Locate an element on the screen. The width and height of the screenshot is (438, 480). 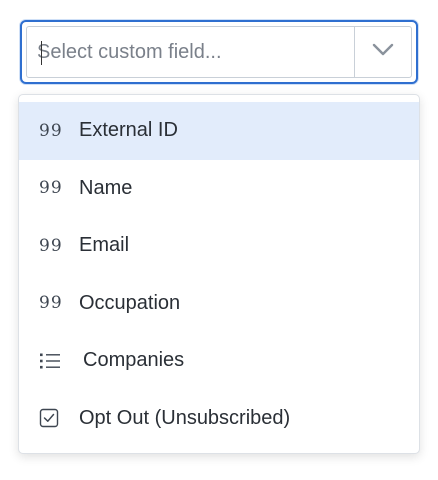
select-inner is located at coordinates (219, 52).